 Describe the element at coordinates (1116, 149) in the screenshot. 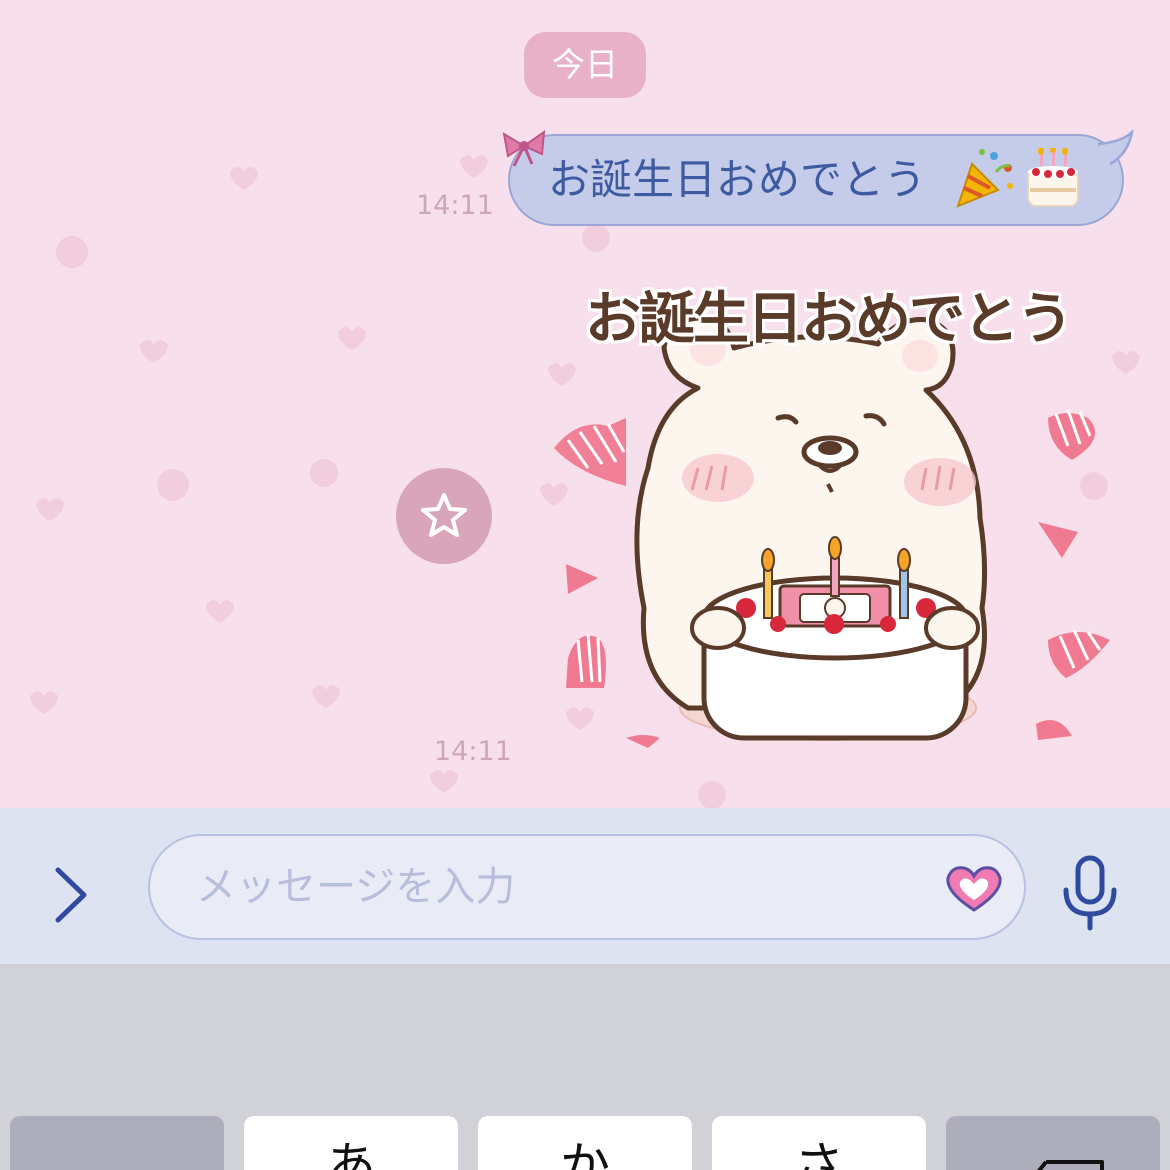

I see `bubble-tail` at that location.